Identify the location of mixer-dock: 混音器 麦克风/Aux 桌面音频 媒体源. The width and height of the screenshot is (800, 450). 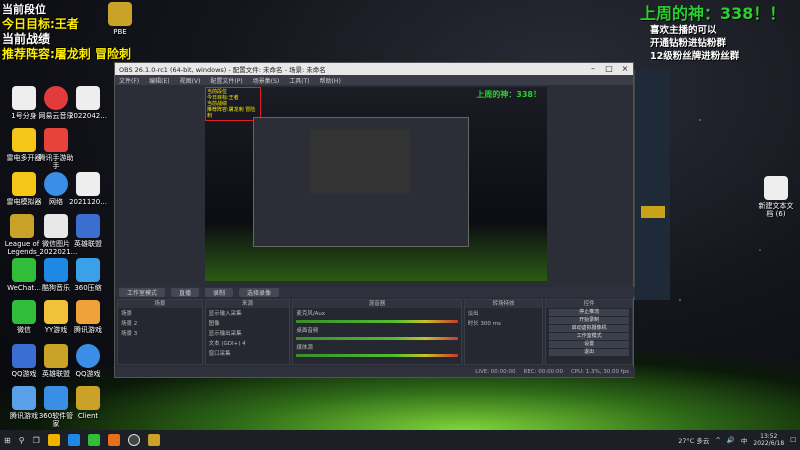
(377, 332).